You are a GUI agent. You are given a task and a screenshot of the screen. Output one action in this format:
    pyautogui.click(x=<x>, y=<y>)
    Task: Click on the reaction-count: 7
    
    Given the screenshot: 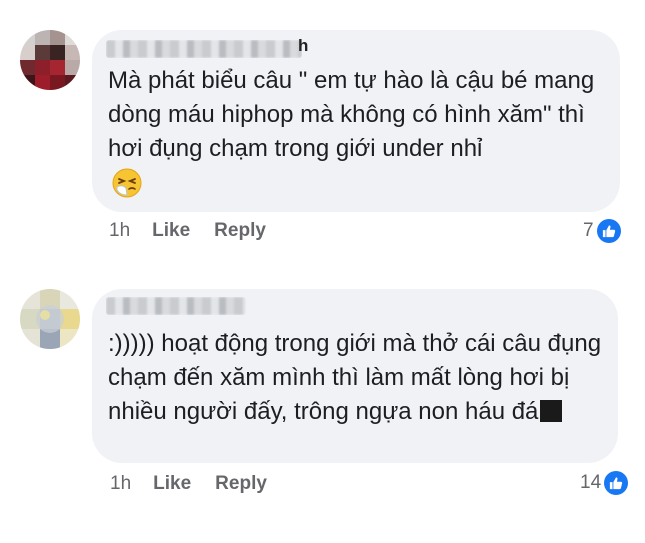 What is the action you would take?
    pyautogui.click(x=588, y=230)
    